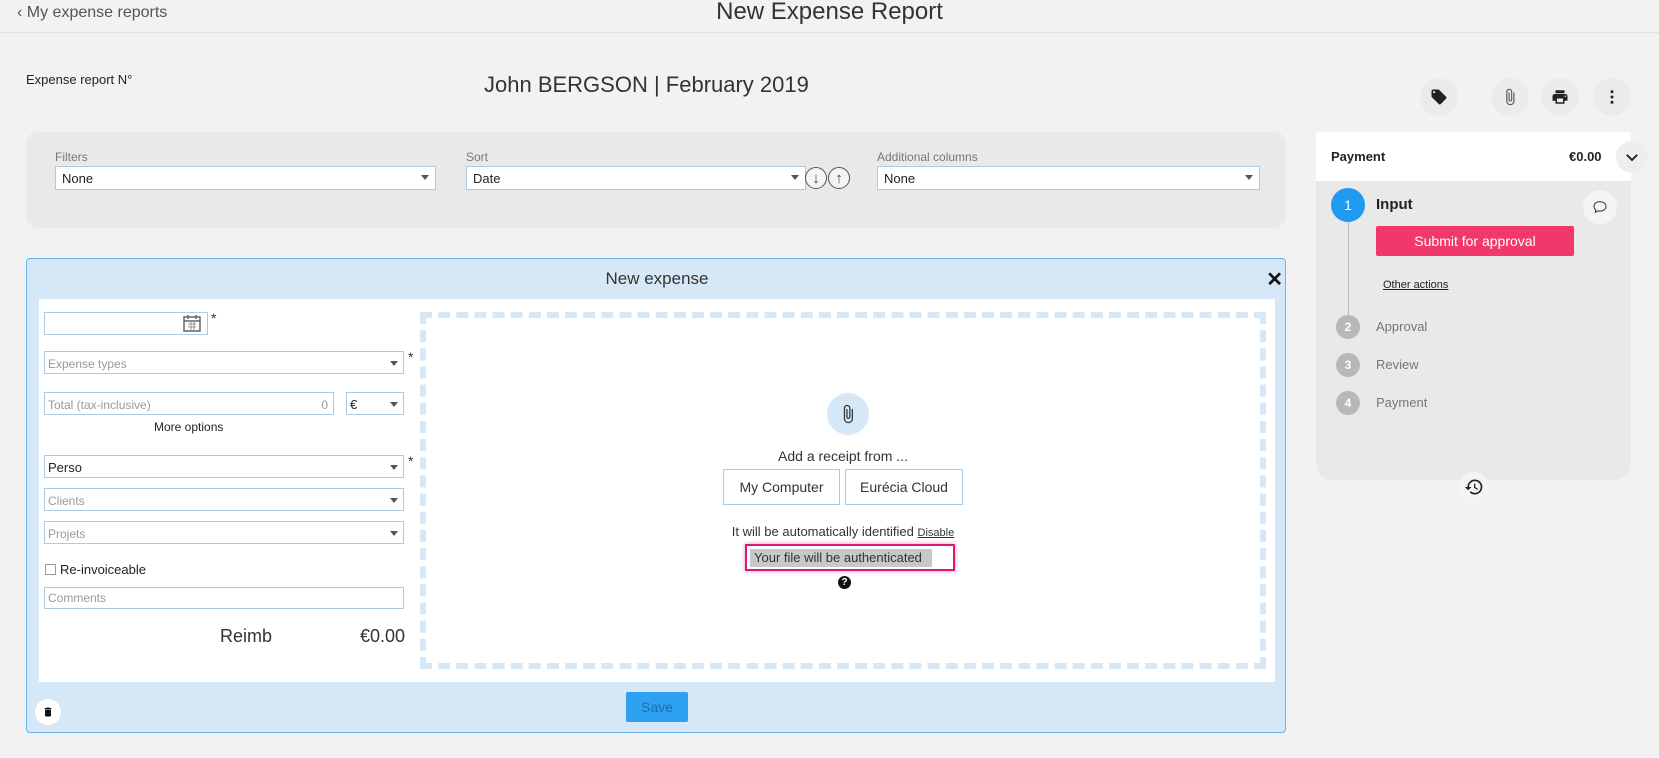 The height and width of the screenshot is (758, 1659). Describe the element at coordinates (78, 178) in the screenshot. I see `filters-value: None` at that location.